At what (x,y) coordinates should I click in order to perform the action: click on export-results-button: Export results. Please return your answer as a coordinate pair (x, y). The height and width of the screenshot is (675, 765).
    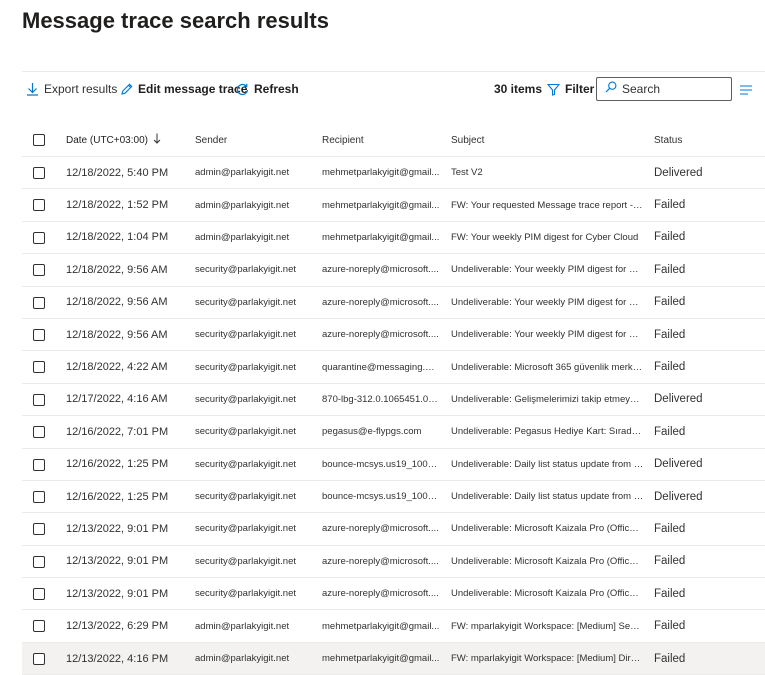
    Looking at the image, I should click on (71, 89).